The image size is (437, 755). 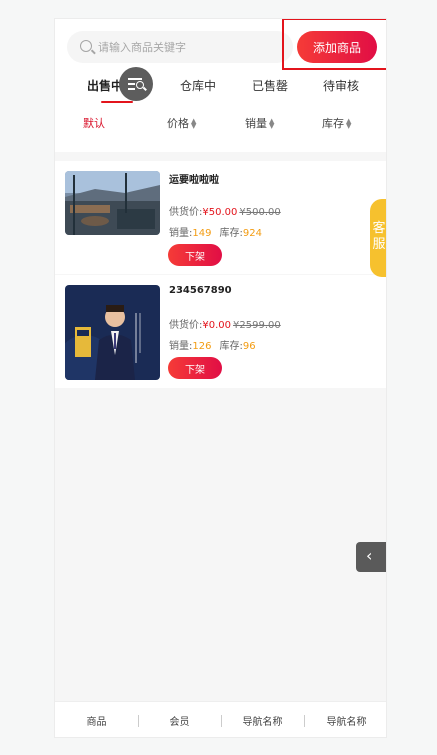 What do you see at coordinates (94, 123) in the screenshot?
I see `sort-default: 默认` at bounding box center [94, 123].